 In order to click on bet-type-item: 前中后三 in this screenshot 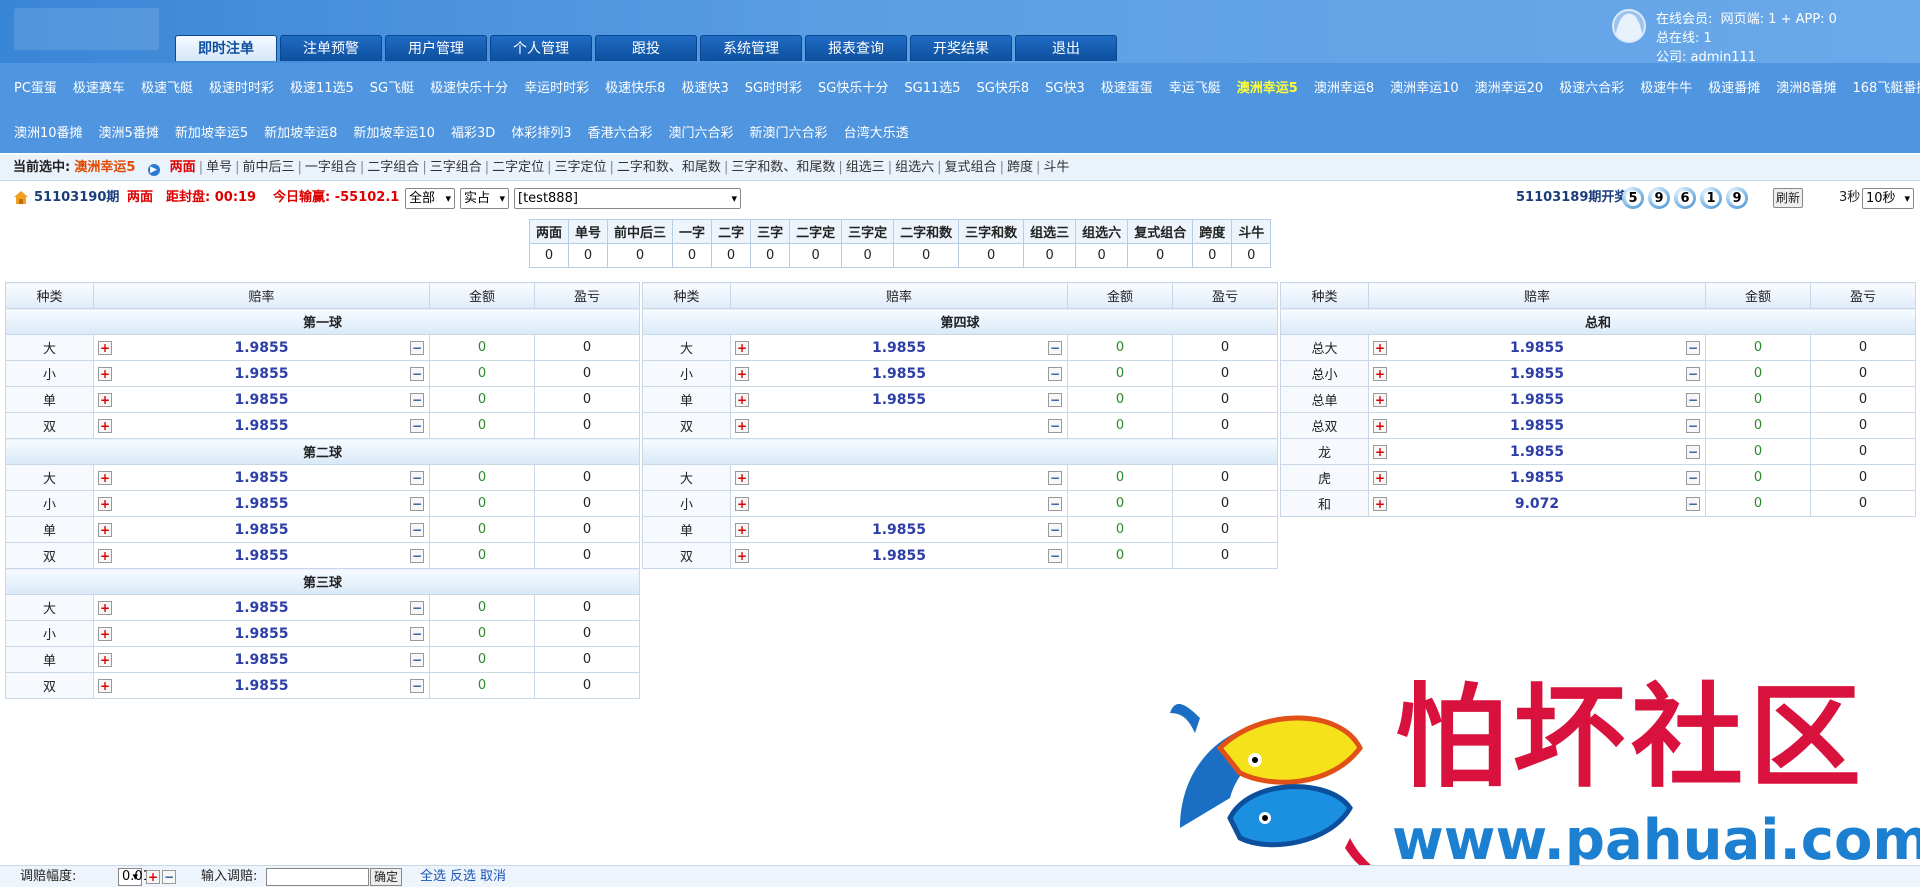, I will do `click(268, 167)`.